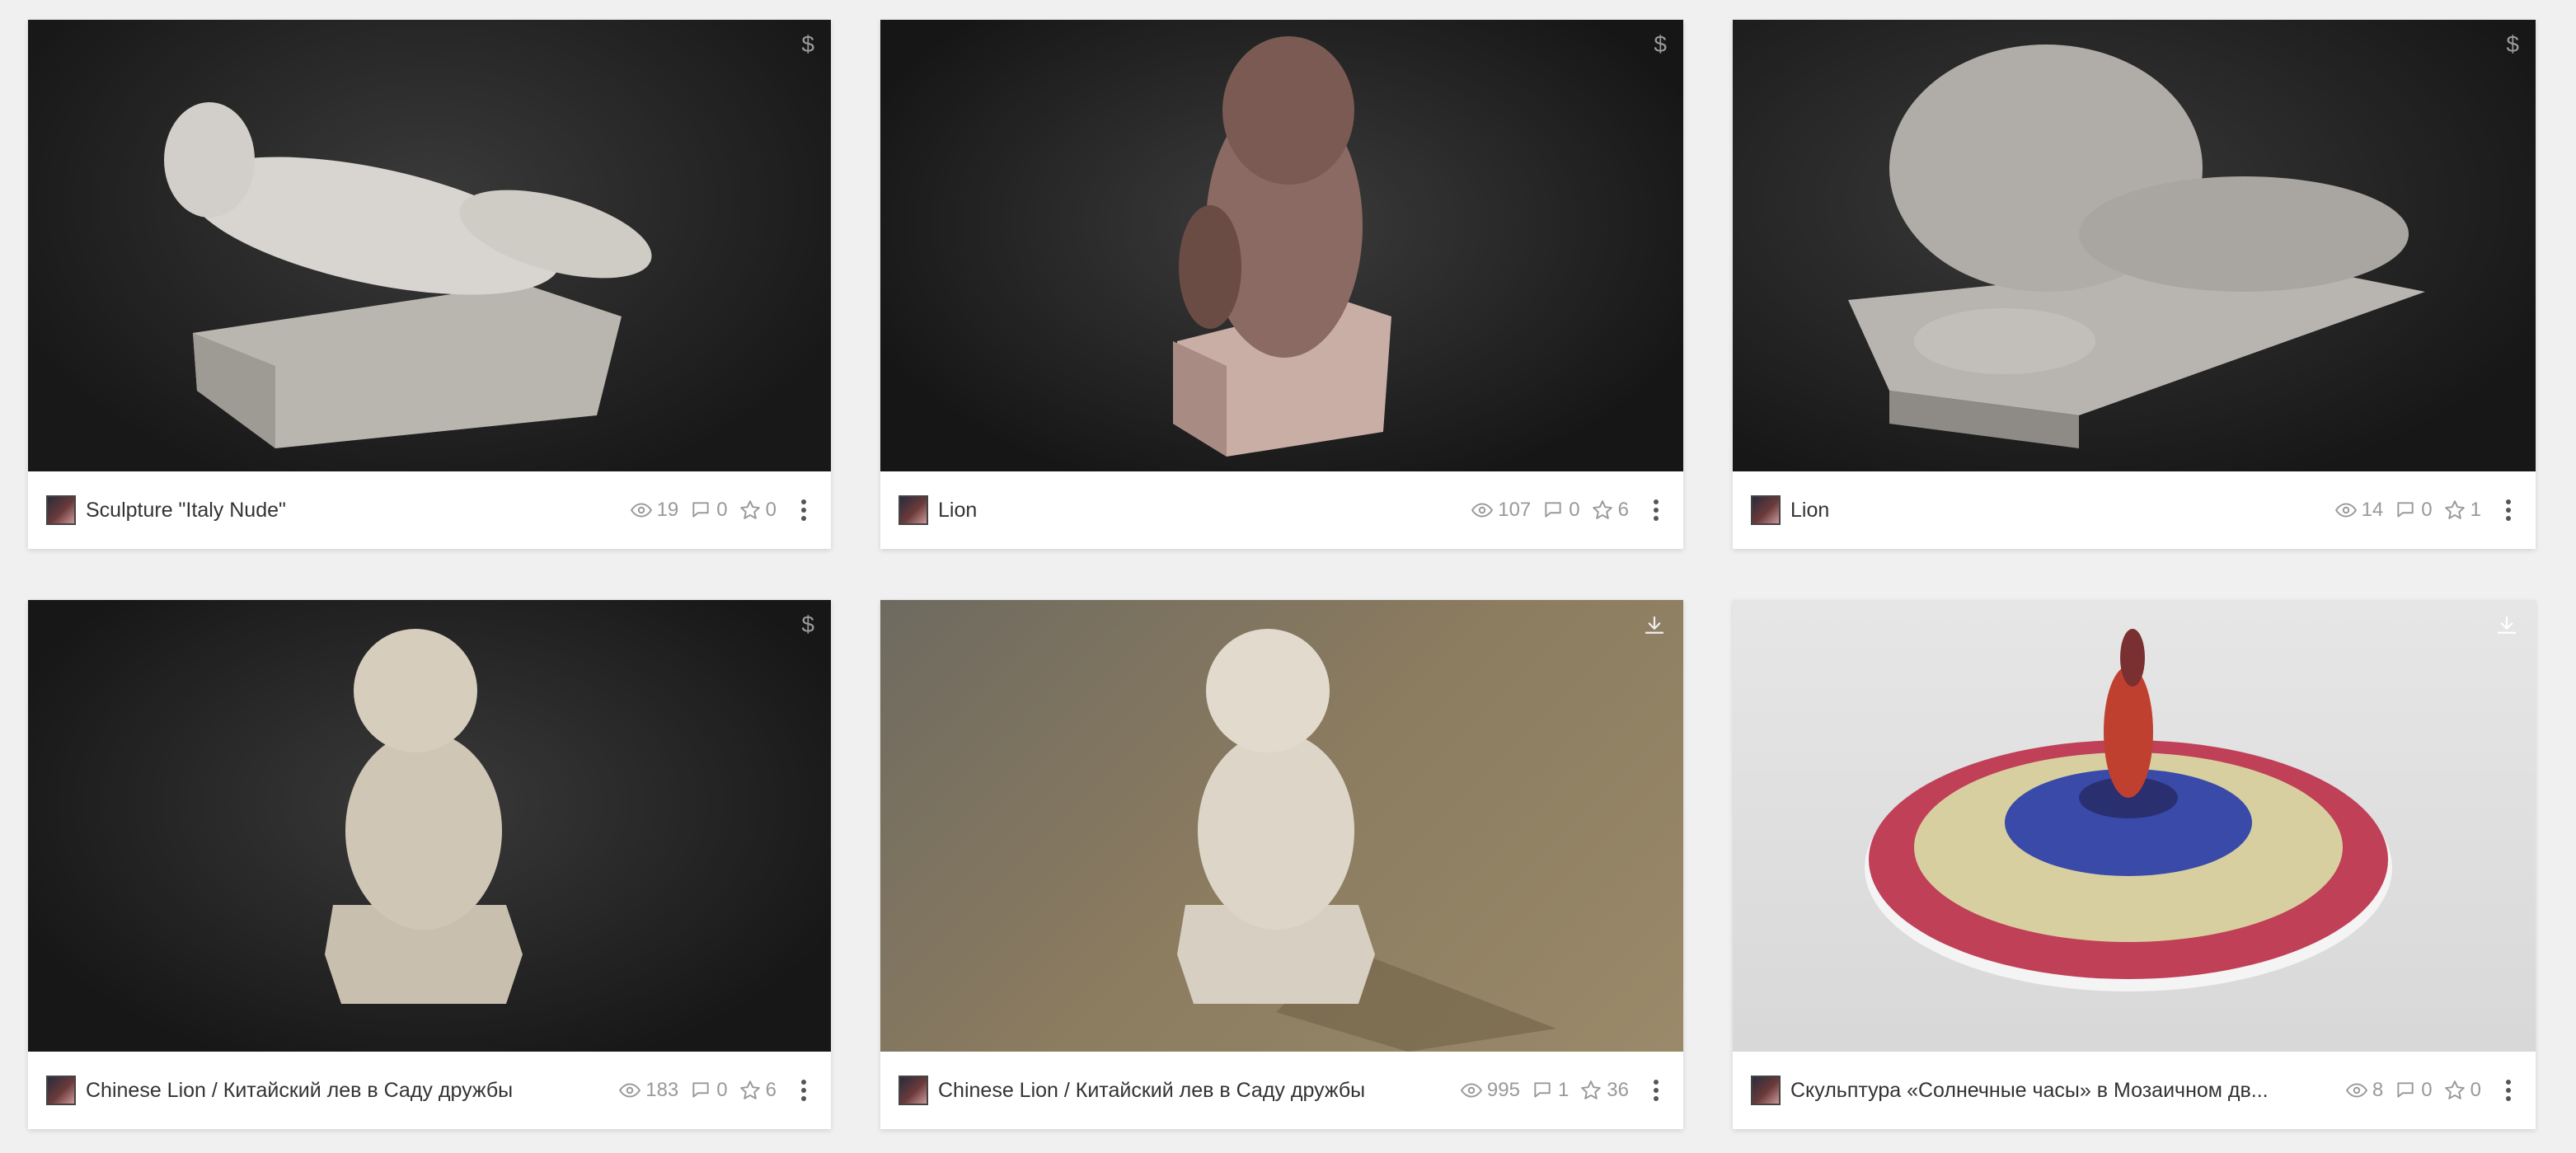 This screenshot has width=2576, height=1153. What do you see at coordinates (2475, 510) in the screenshot?
I see `likes-count: 1` at bounding box center [2475, 510].